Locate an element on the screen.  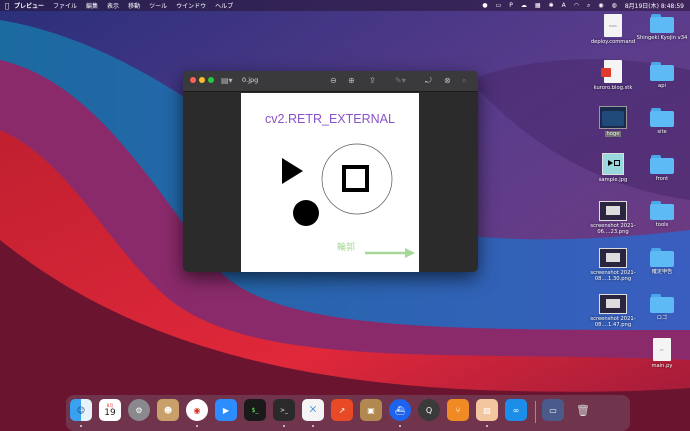
desktop-icon-shingeki: Shingeki Kyojin v34 is located at coordinates (662, 27).